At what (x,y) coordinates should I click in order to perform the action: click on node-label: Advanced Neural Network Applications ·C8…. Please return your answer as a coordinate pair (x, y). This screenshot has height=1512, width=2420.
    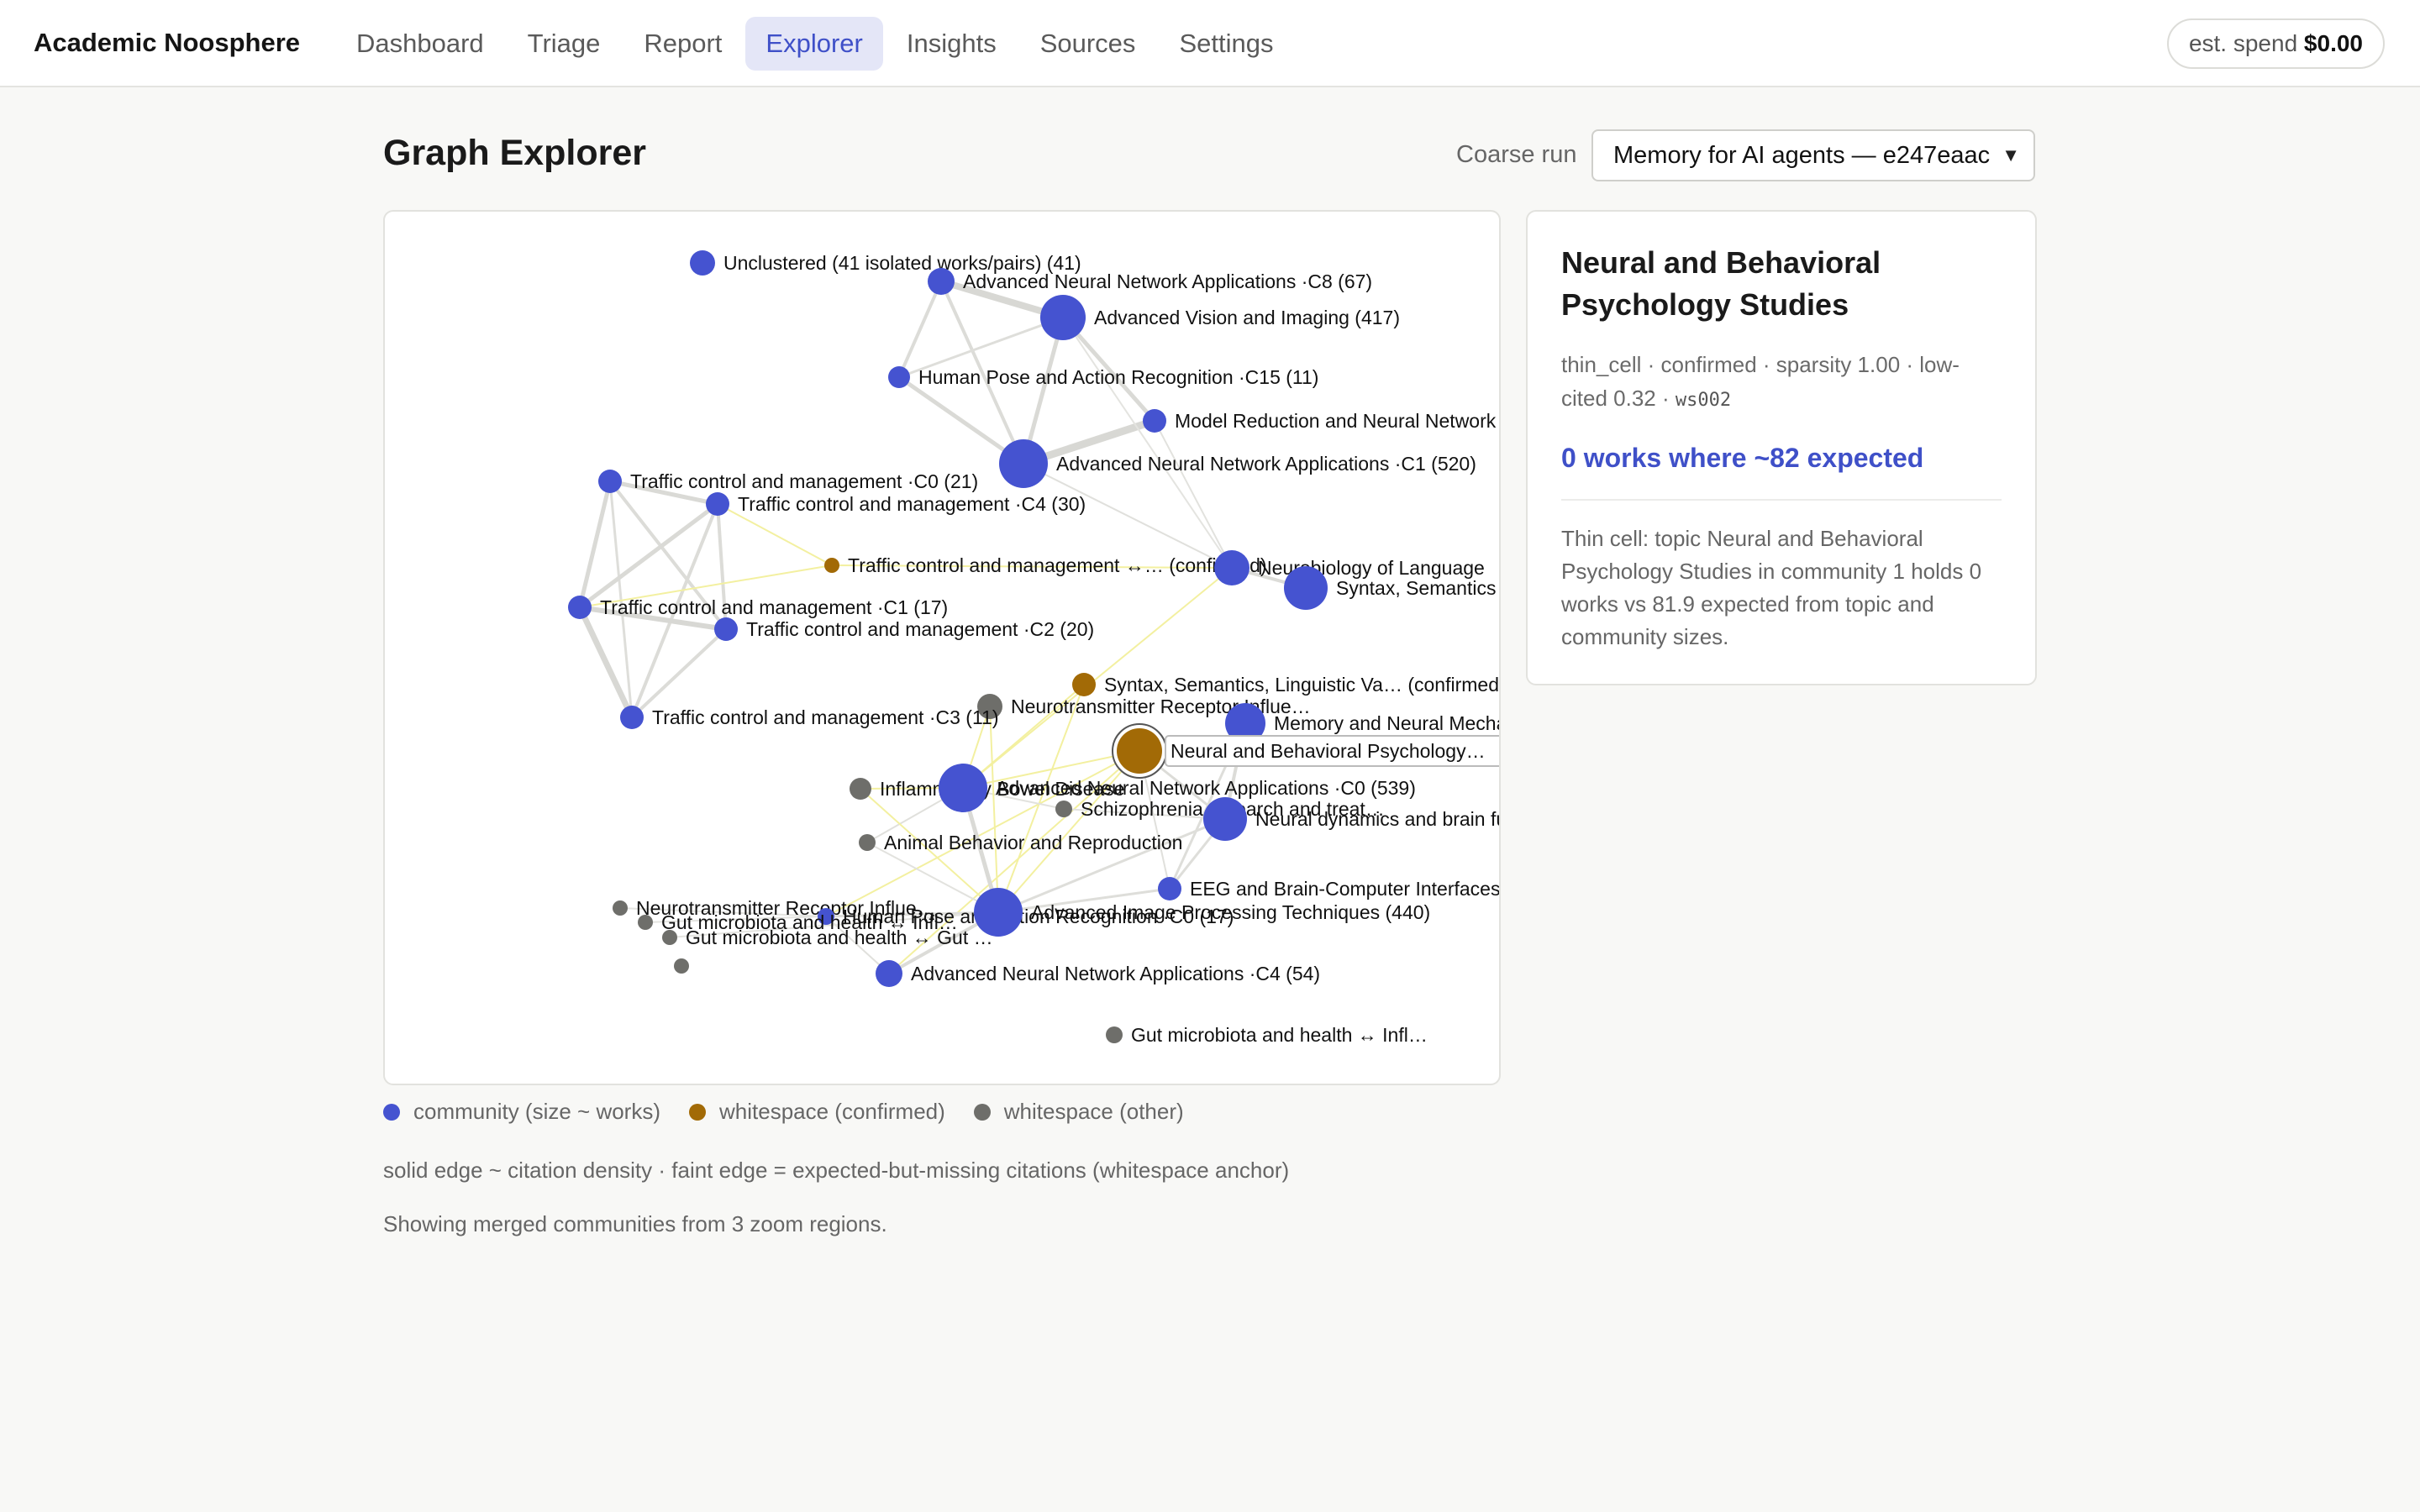
    Looking at the image, I should click on (1167, 281).